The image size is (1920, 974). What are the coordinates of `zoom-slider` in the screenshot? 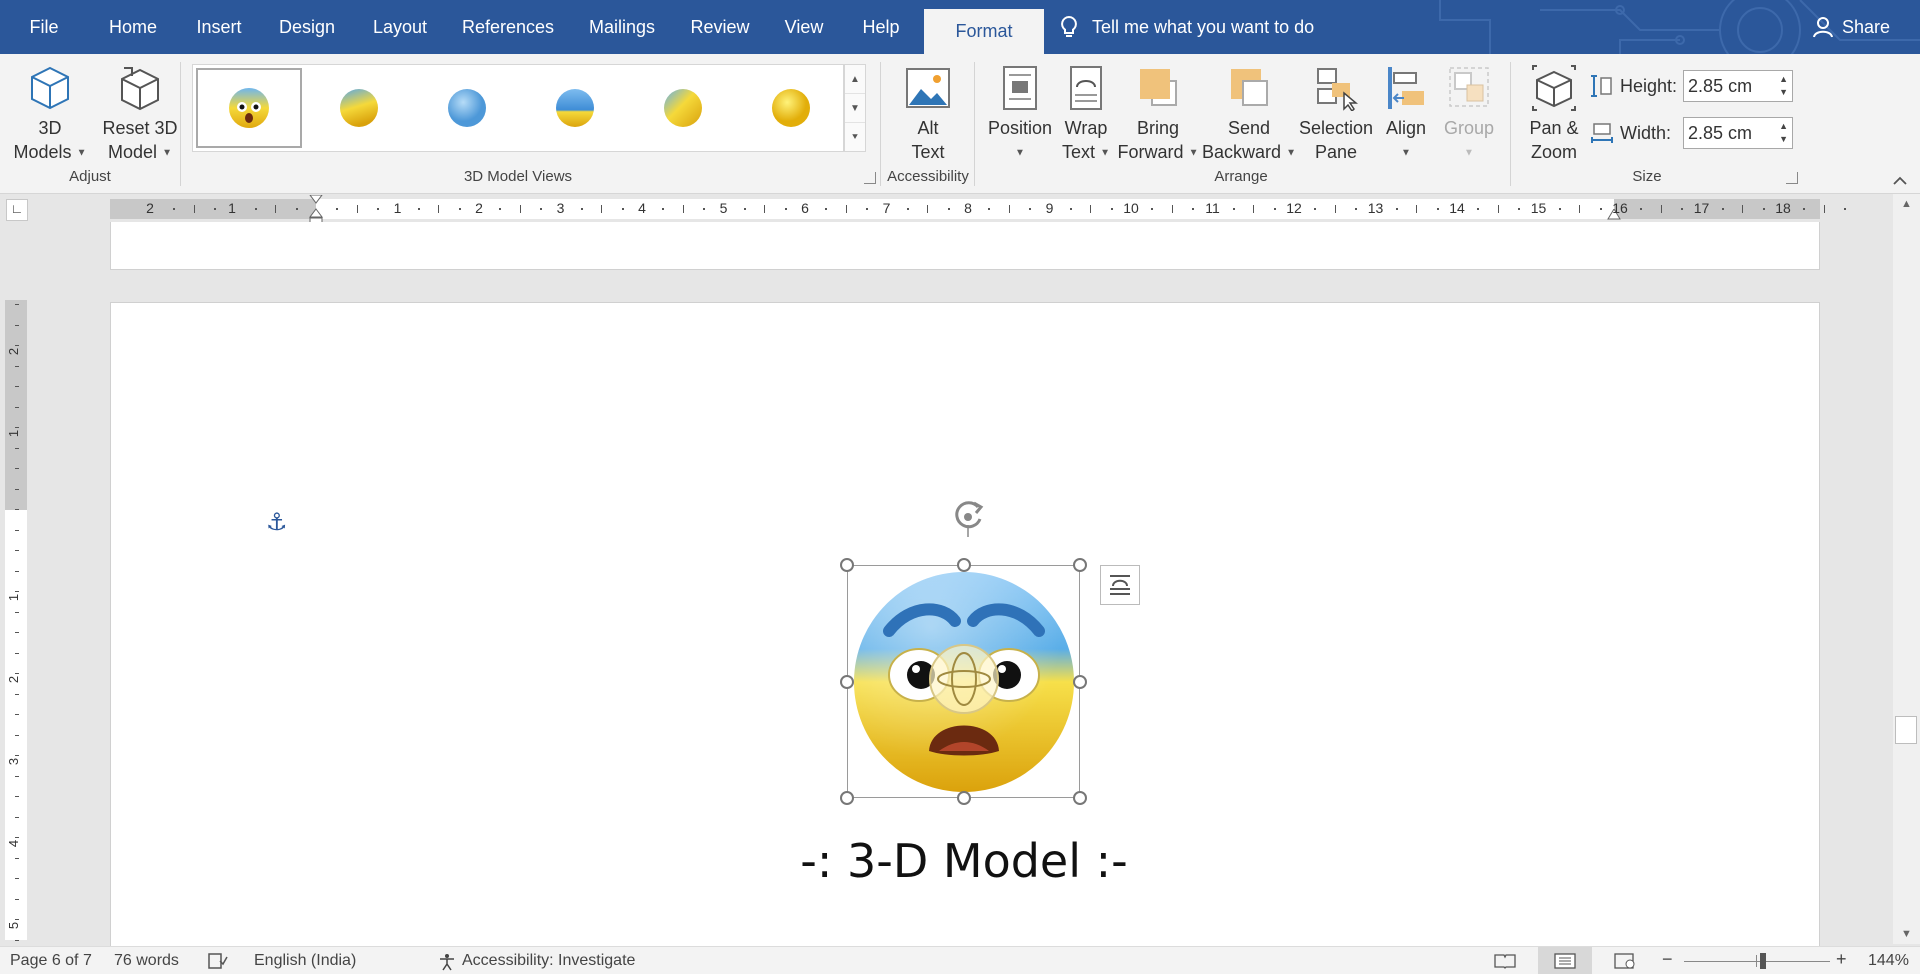 It's located at (1757, 961).